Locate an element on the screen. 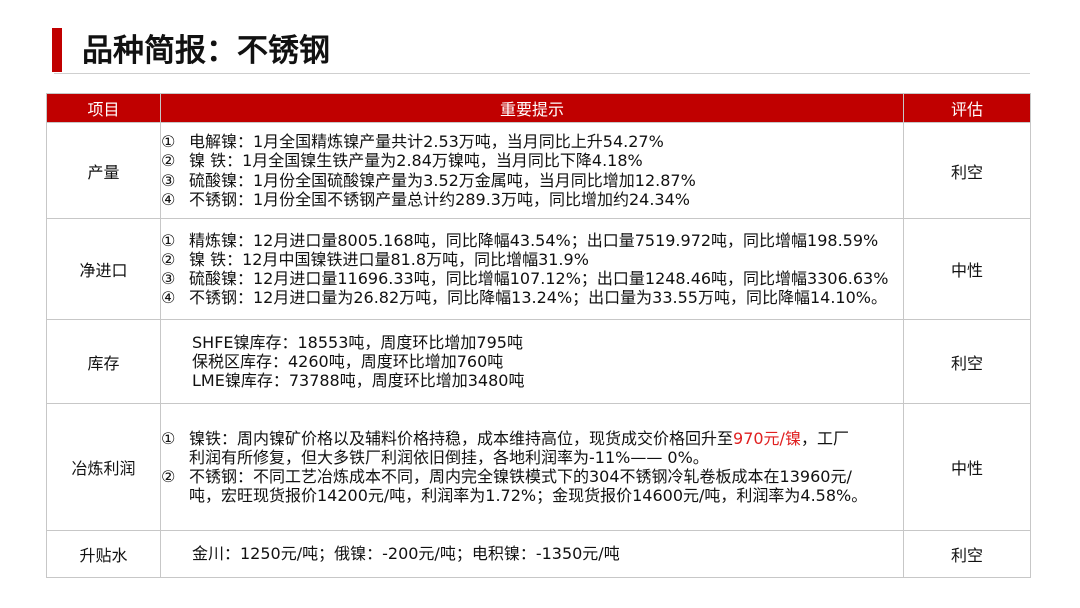  header-item: 项目 is located at coordinates (103, 108).